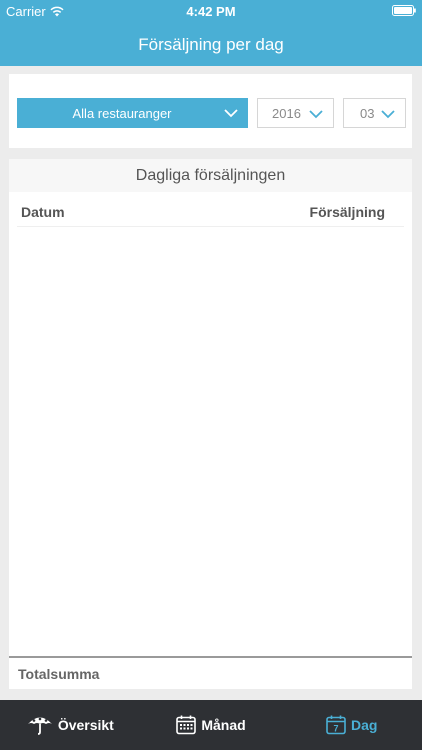  I want to click on status-bar: Carrier 4:42 PM, so click(211, 11).